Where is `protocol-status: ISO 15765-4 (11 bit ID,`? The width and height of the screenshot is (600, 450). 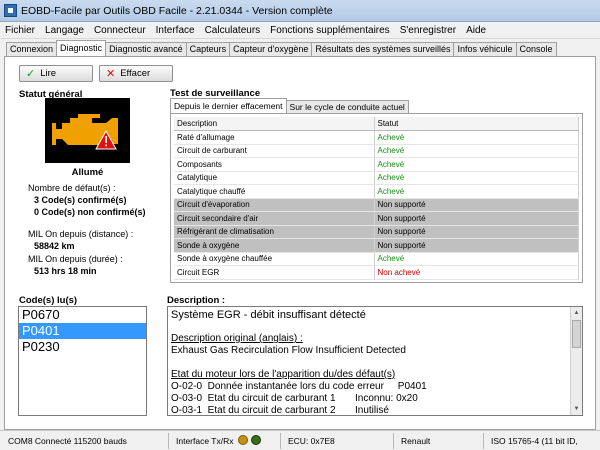 protocol-status: ISO 15765-4 (11 bit ID, is located at coordinates (534, 441).